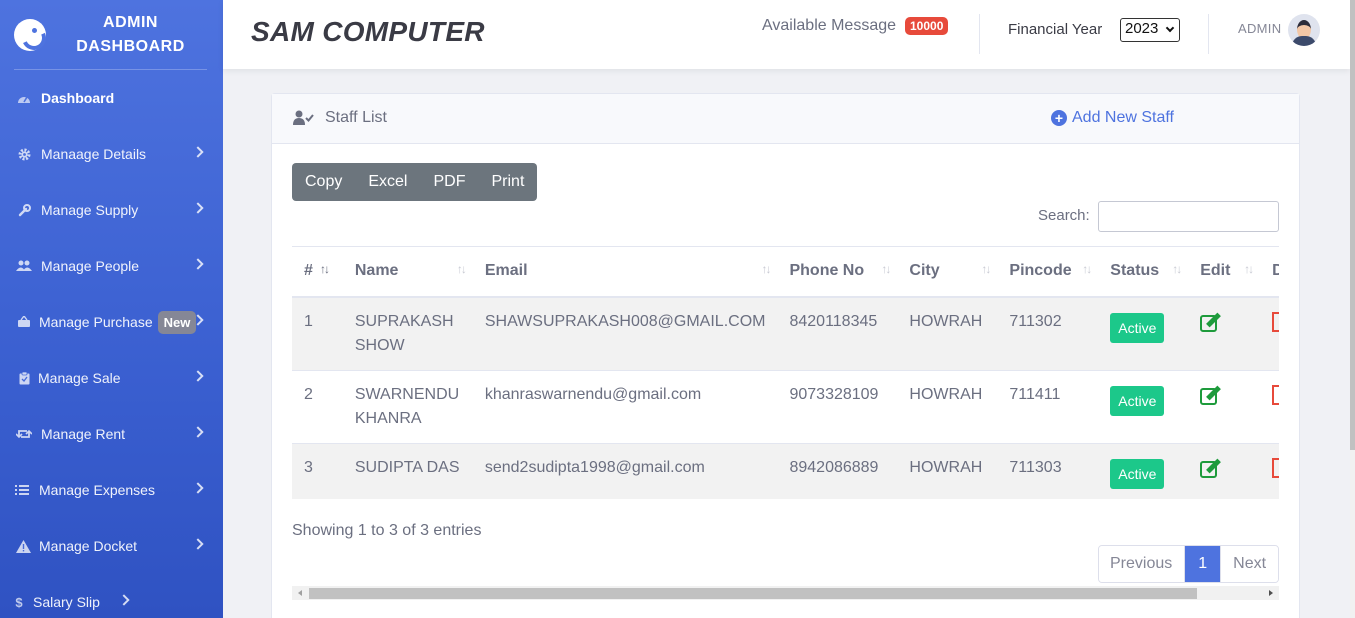  Describe the element at coordinates (30, 35) in the screenshot. I see `brand-logo-icon` at that location.